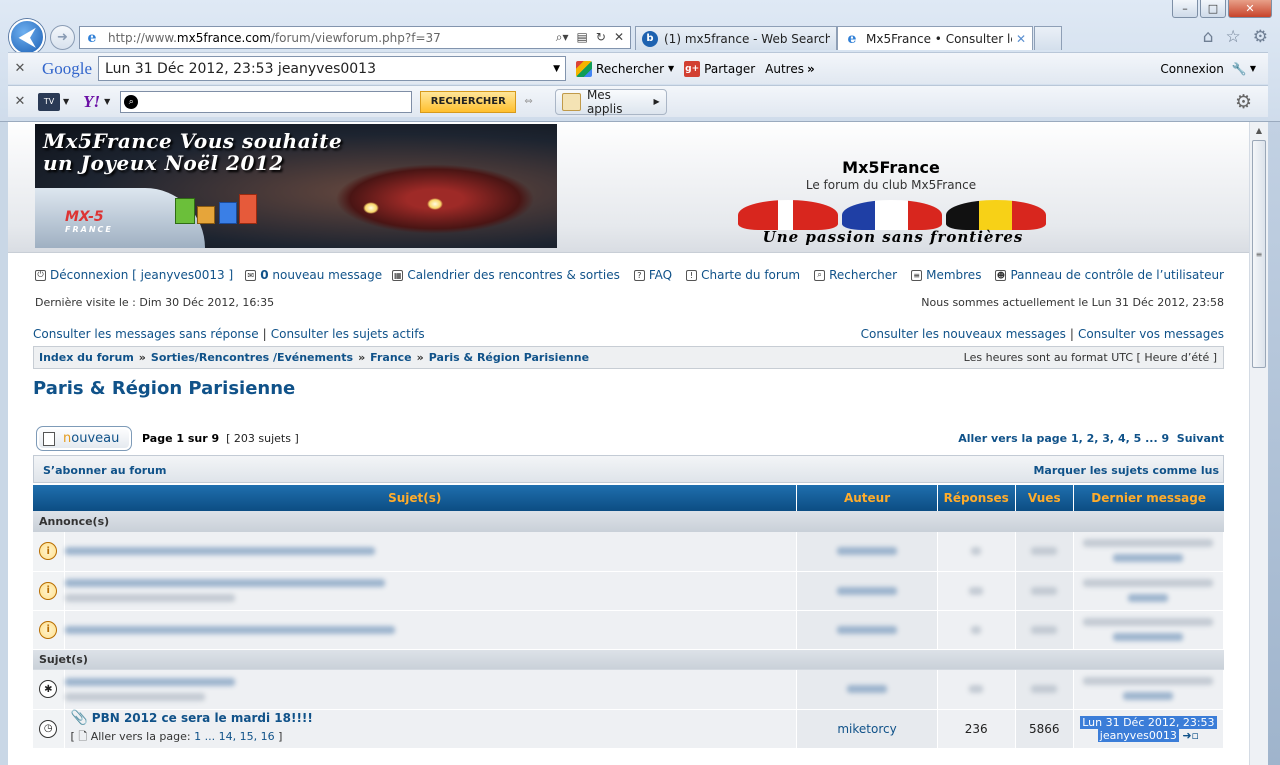 This screenshot has height=765, width=1280. What do you see at coordinates (820, 275) in the screenshot?
I see `search-icon: ⌕` at bounding box center [820, 275].